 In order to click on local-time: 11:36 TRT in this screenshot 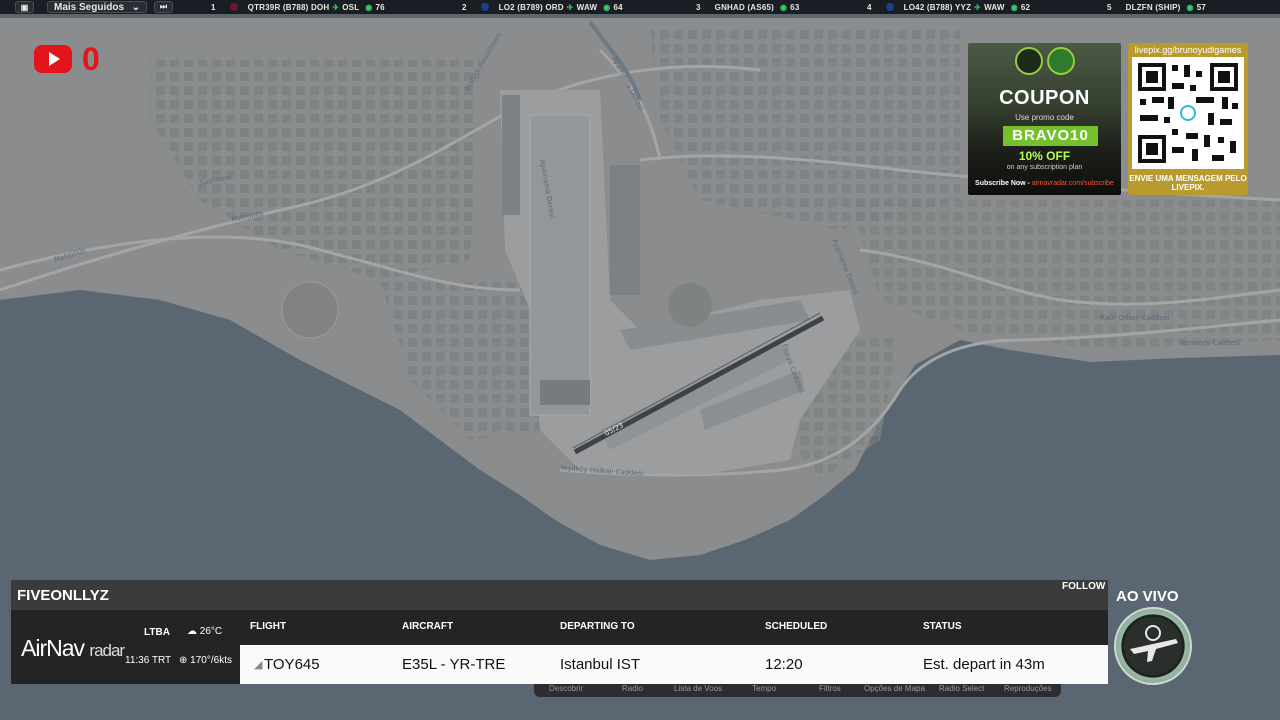, I will do `click(148, 660)`.